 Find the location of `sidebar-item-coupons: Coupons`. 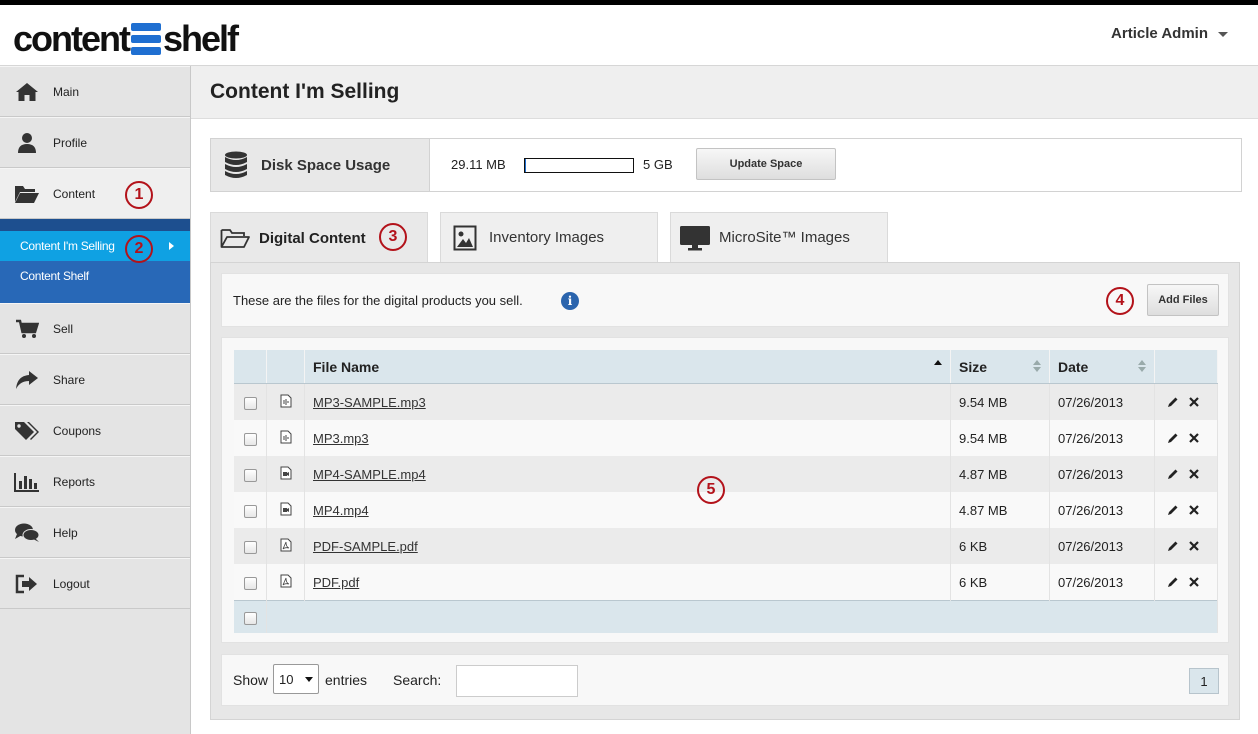

sidebar-item-coupons: Coupons is located at coordinates (95, 430).